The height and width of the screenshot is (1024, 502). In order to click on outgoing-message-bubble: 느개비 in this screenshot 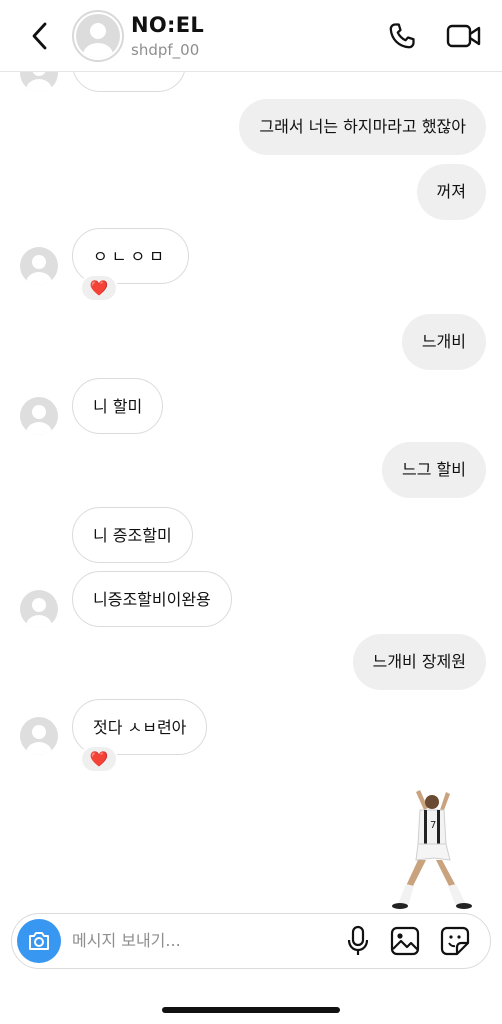, I will do `click(443, 342)`.